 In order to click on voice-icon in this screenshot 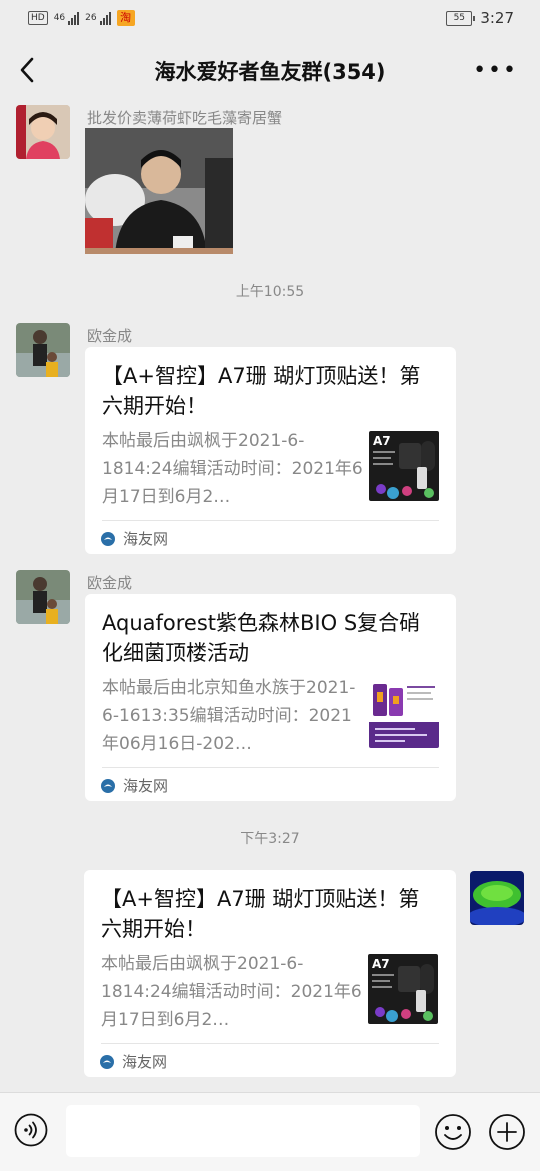, I will do `click(31, 1130)`.